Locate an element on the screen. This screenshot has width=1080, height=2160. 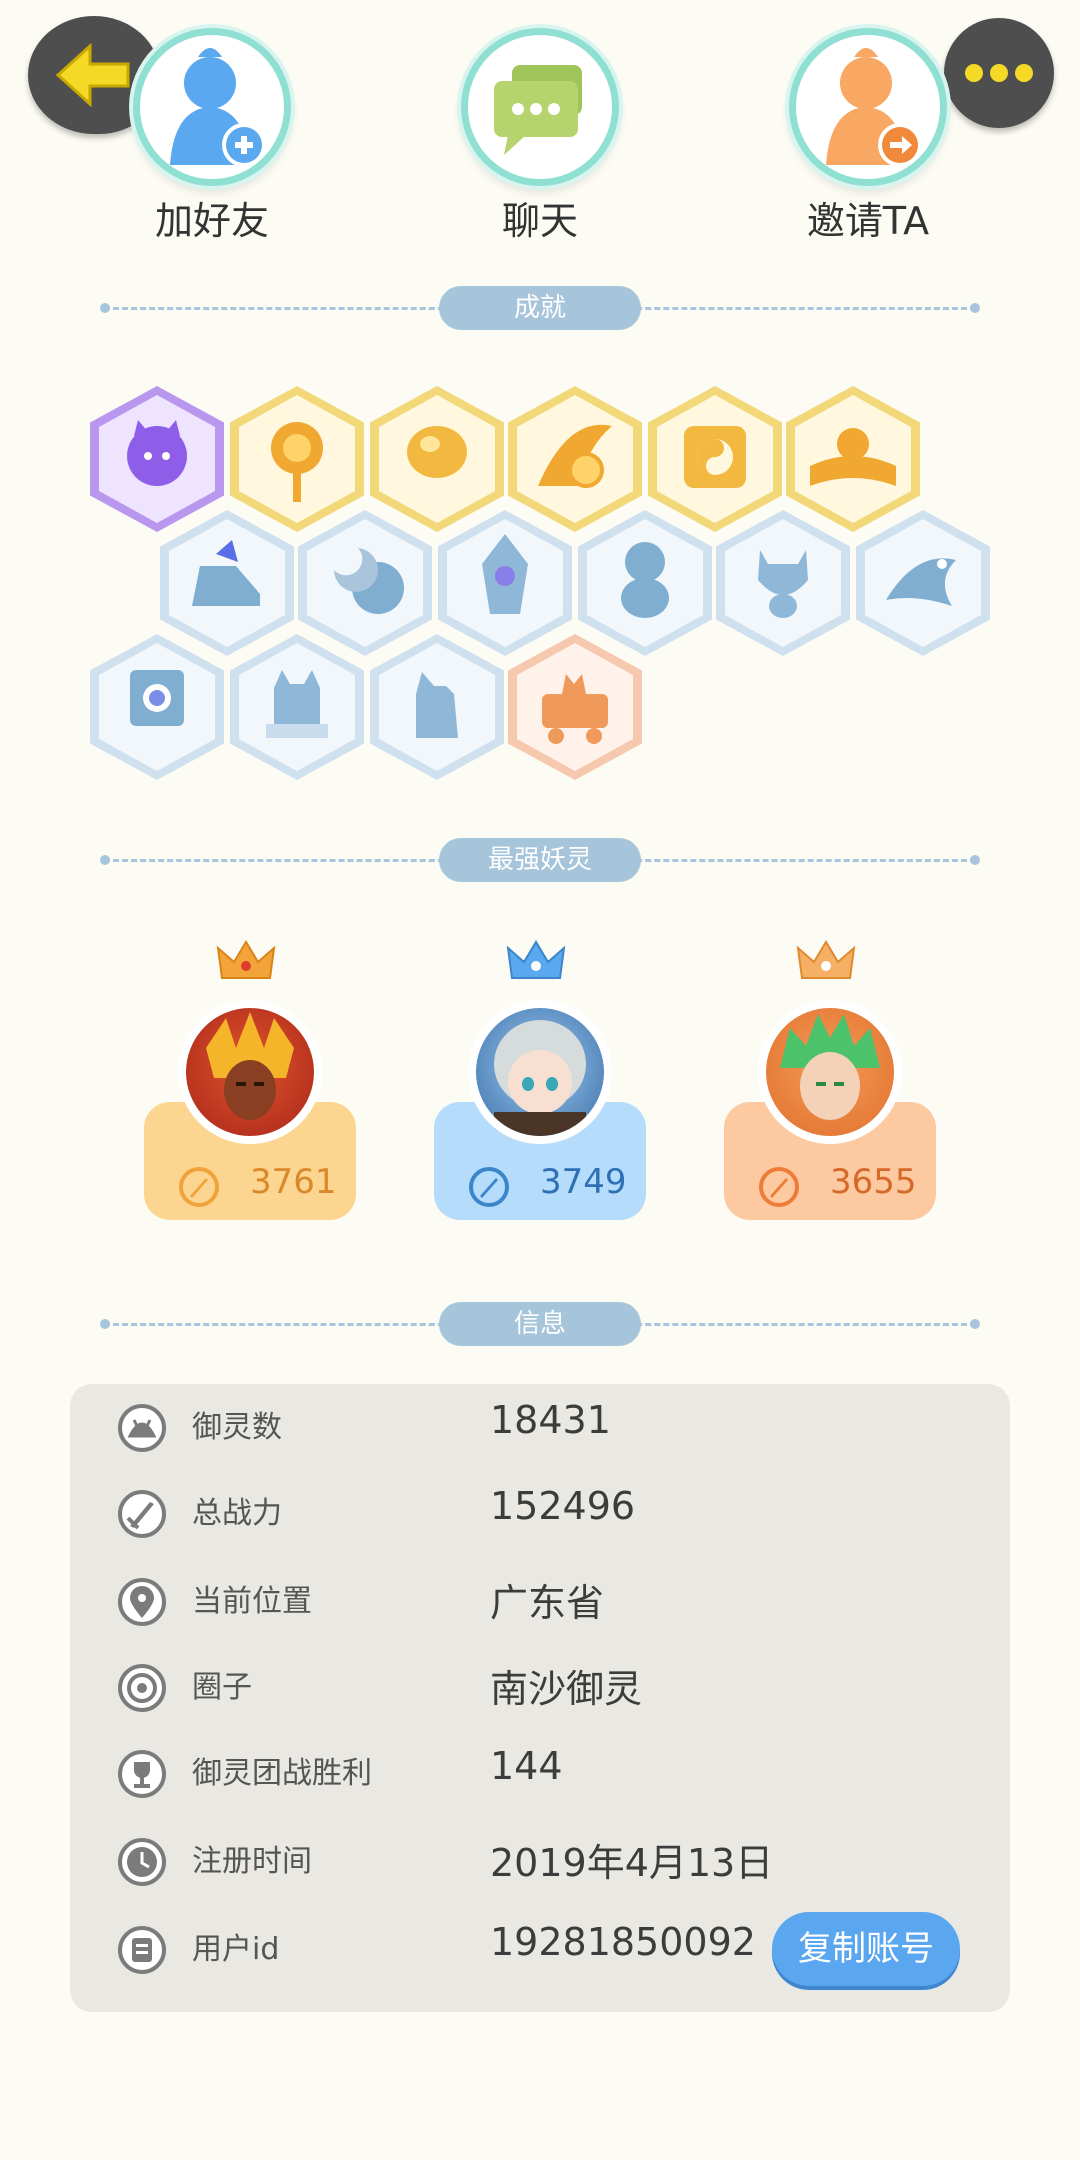
info-value-team-wins: 144 is located at coordinates (526, 1766).